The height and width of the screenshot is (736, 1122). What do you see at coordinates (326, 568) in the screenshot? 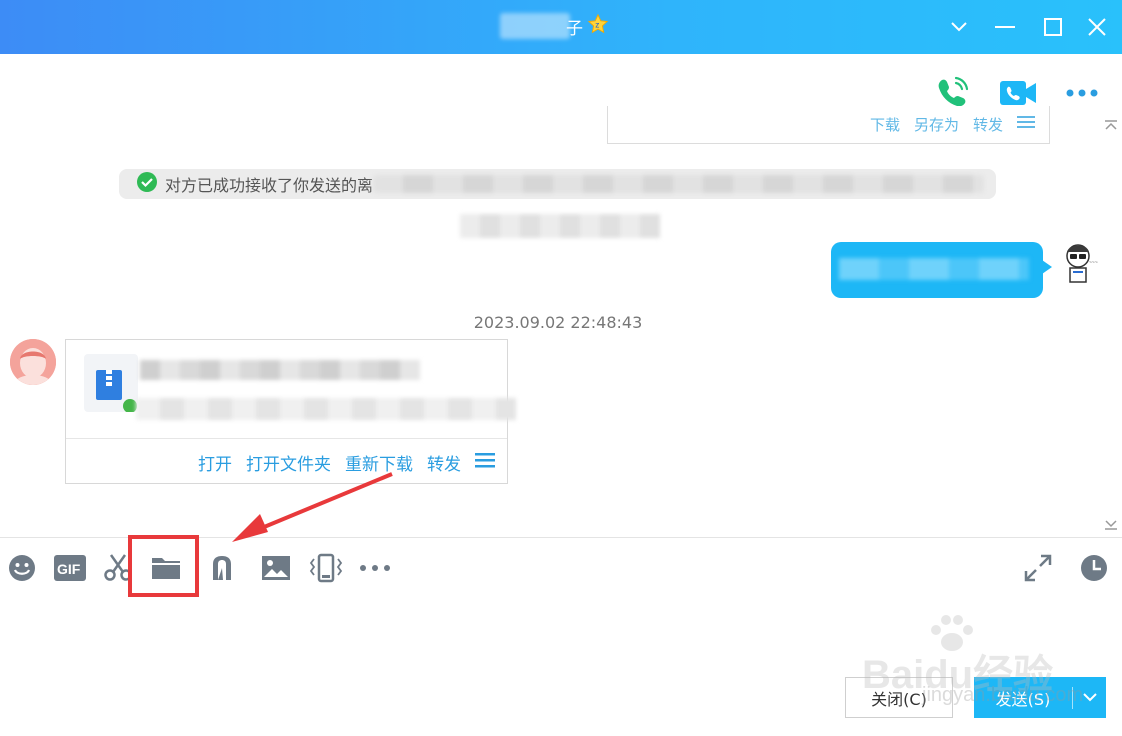
I see `shake-window-icon` at bounding box center [326, 568].